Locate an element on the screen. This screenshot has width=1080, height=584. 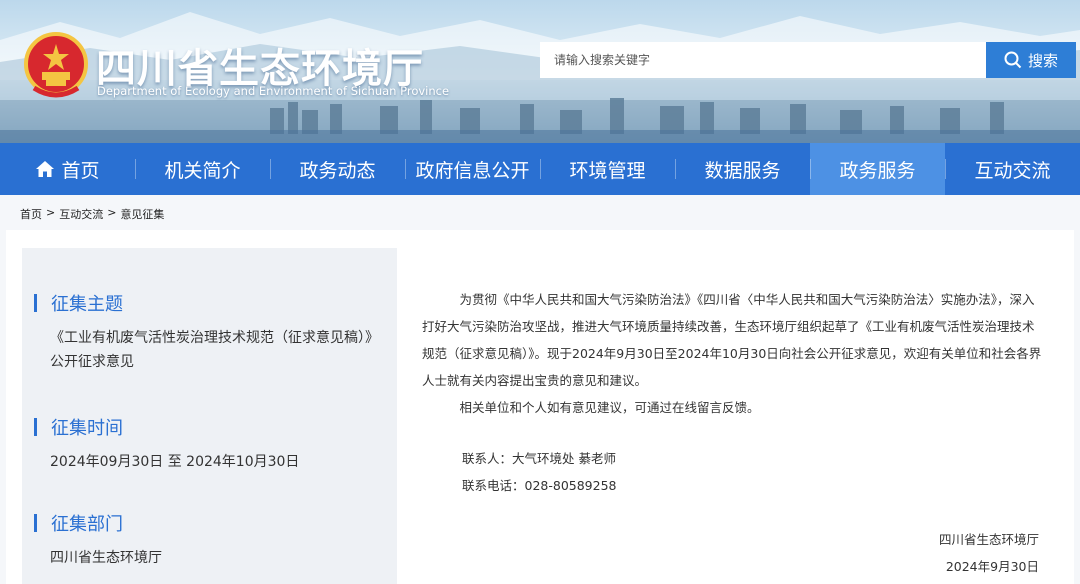
search-button: 搜索 is located at coordinates (1031, 60).